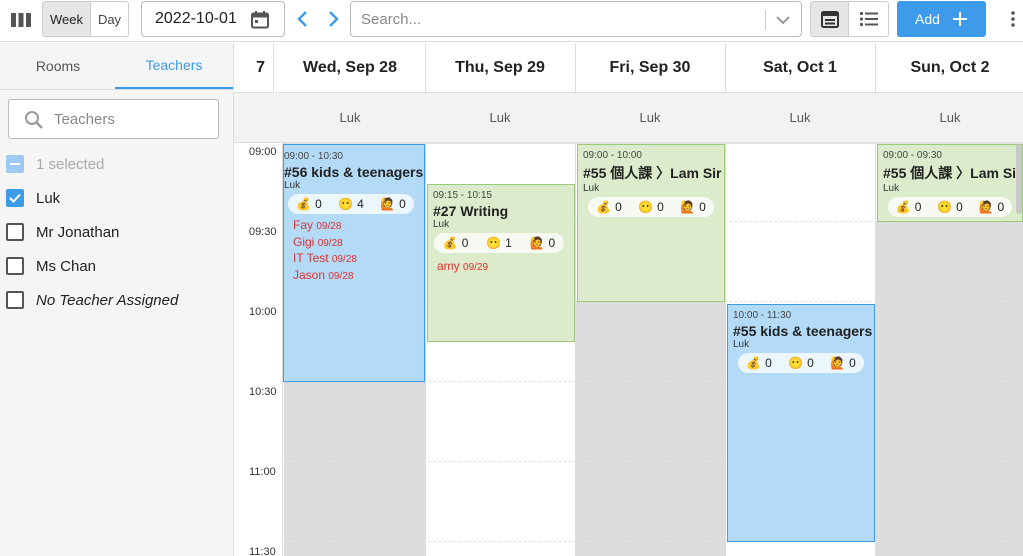 The width and height of the screenshot is (1023, 556). What do you see at coordinates (15, 164) in the screenshot?
I see `indeterminate-checkbox-icon` at bounding box center [15, 164].